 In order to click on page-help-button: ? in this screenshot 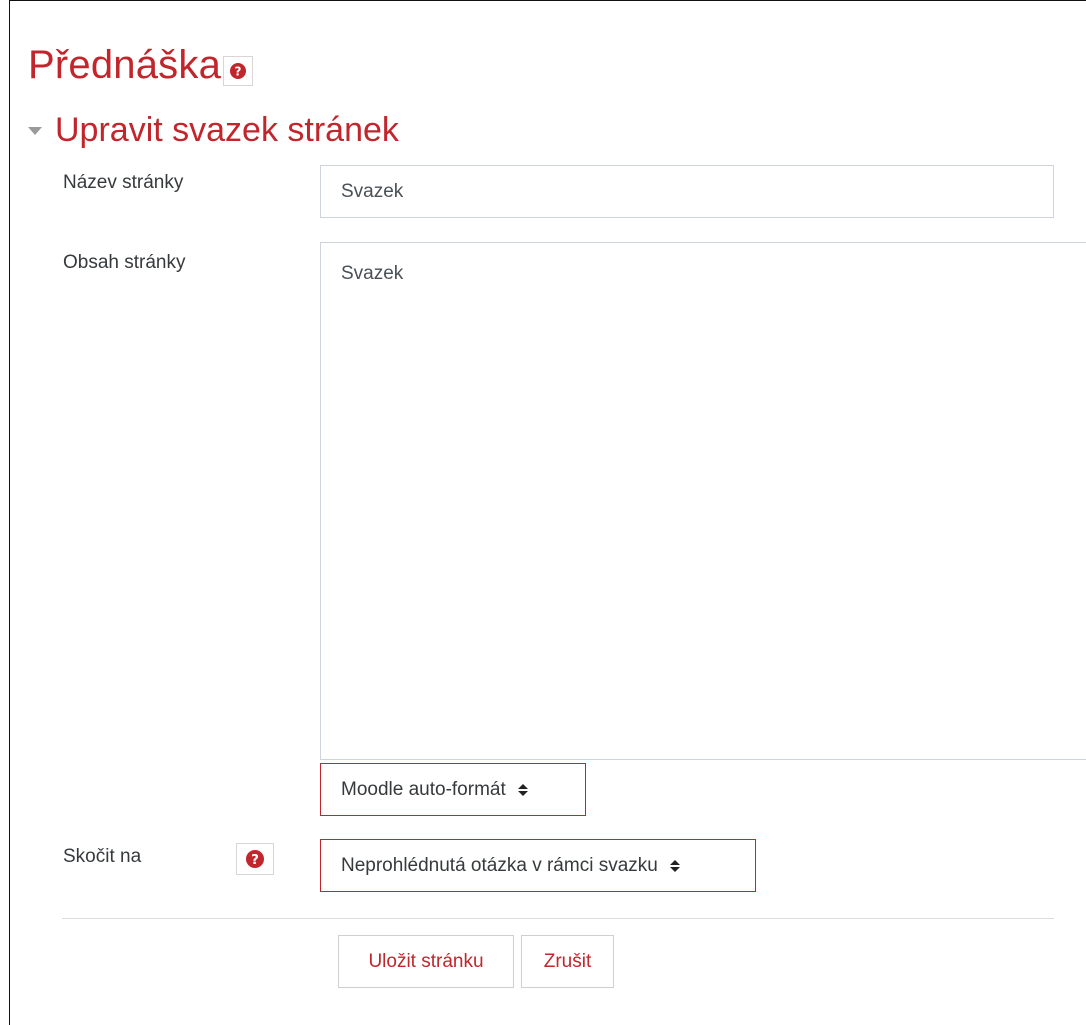, I will do `click(238, 71)`.